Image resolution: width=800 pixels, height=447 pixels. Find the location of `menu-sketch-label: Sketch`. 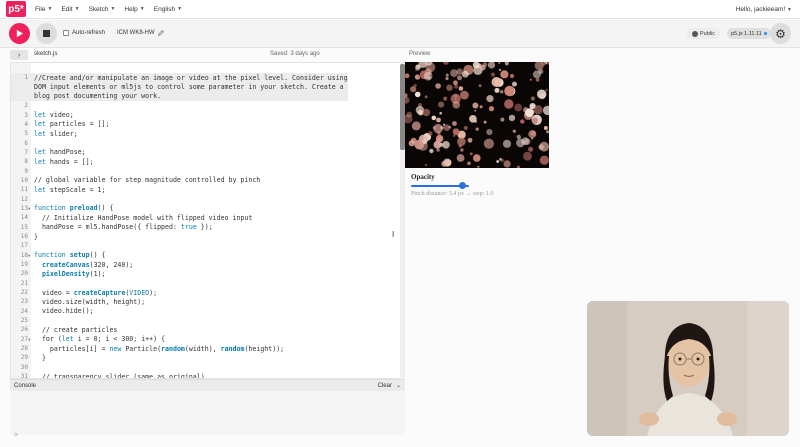

menu-sketch-label: Sketch is located at coordinates (98, 9).